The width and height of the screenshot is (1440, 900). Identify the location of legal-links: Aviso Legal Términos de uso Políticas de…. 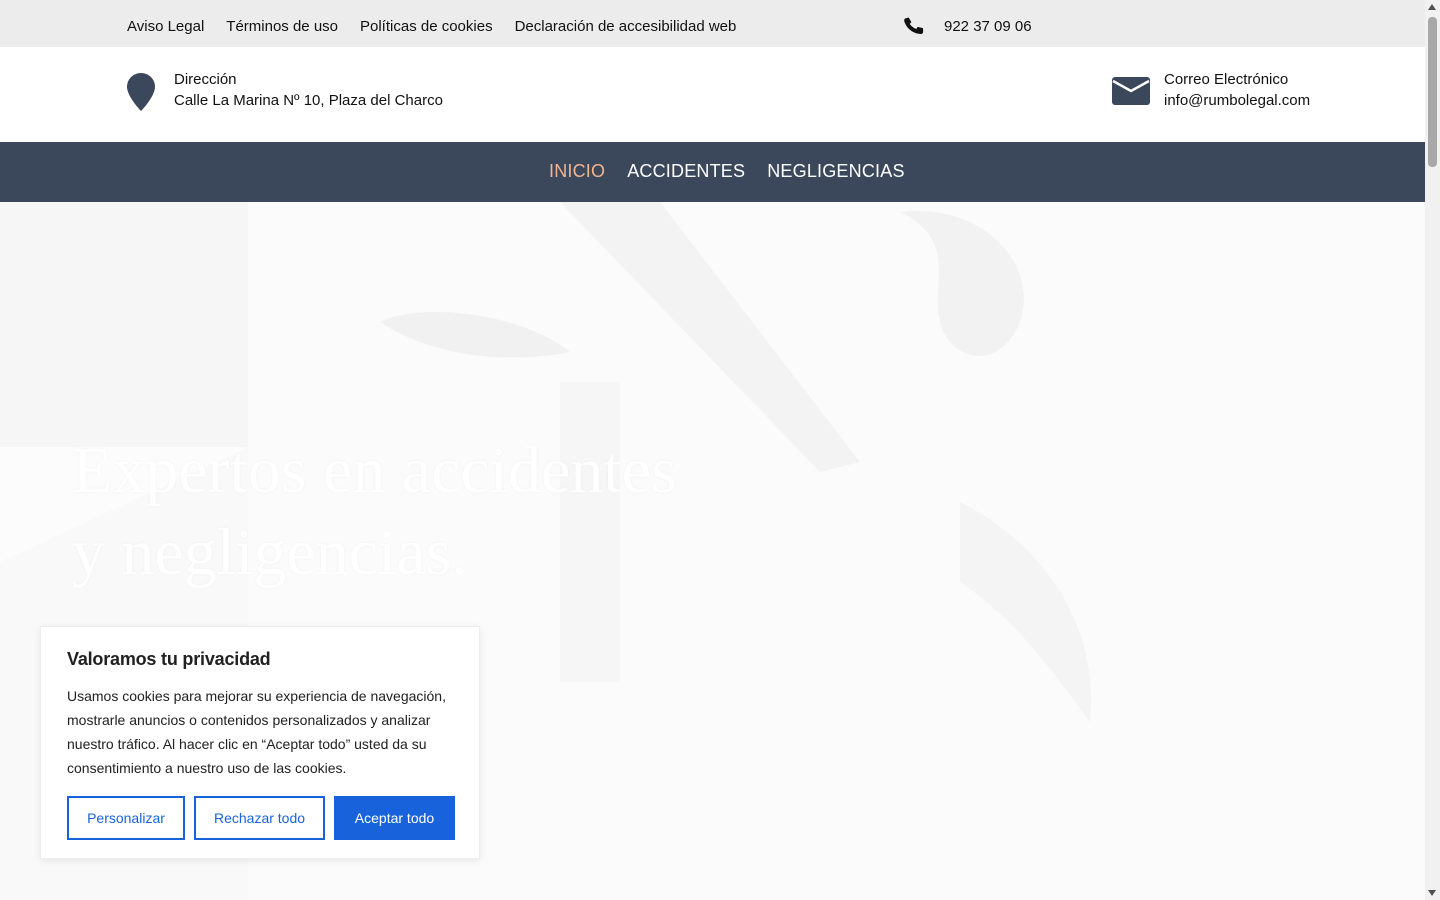
(431, 26).